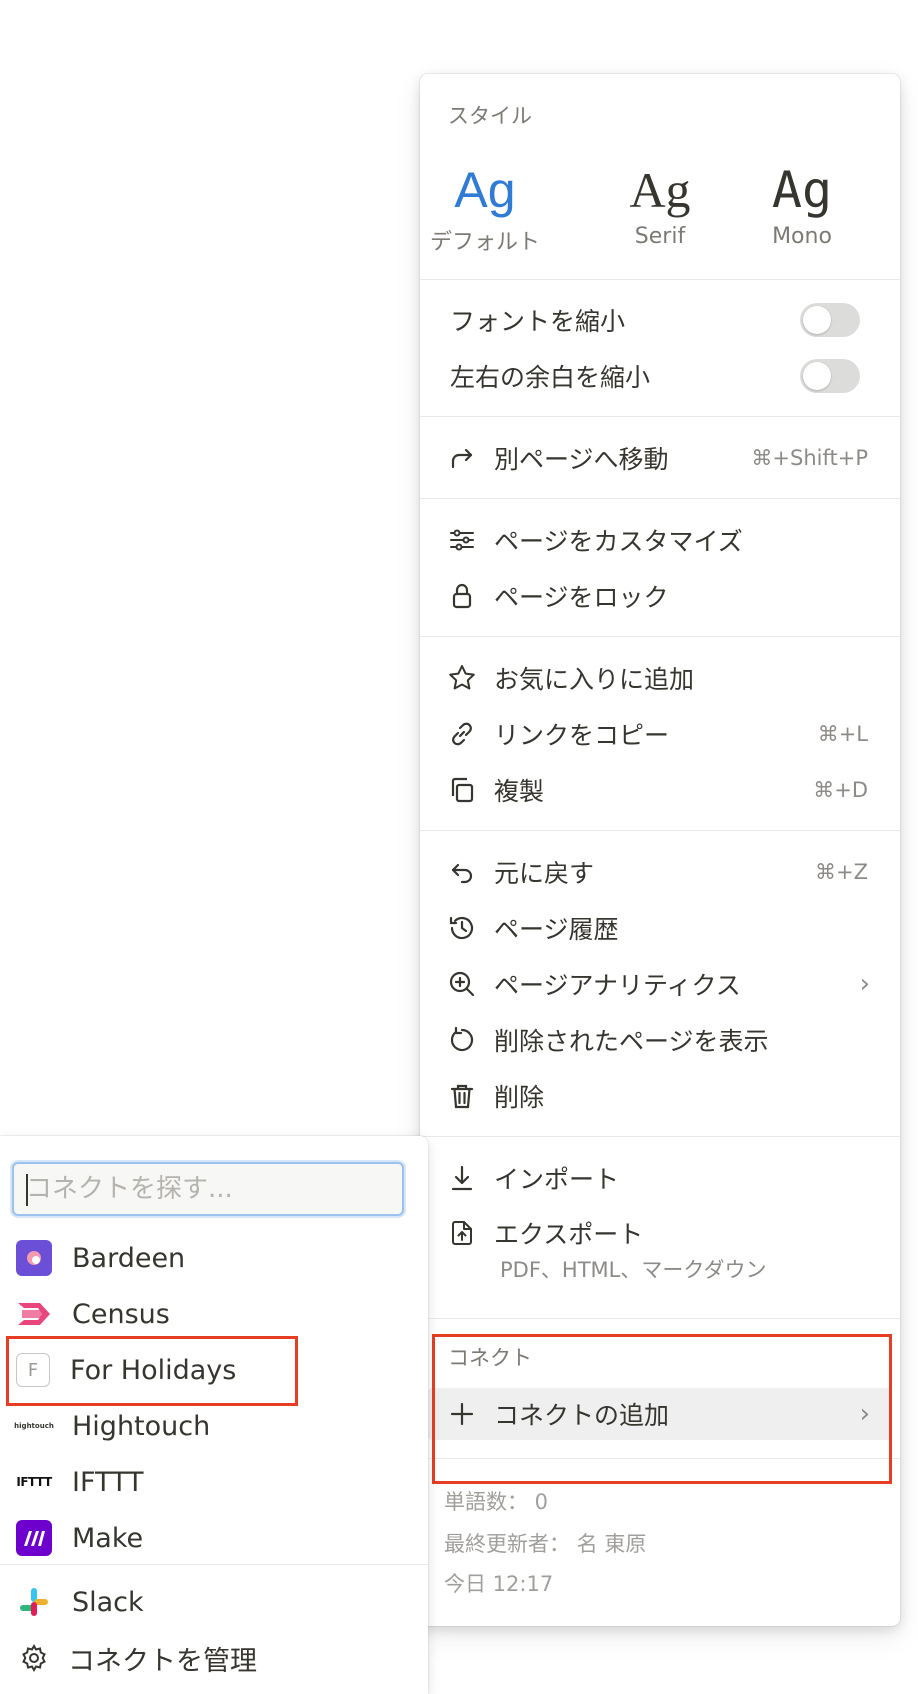 This screenshot has width=918, height=1694. Describe the element at coordinates (34, 1426) in the screenshot. I see `hightouch-logo-icon: hightouch` at that location.